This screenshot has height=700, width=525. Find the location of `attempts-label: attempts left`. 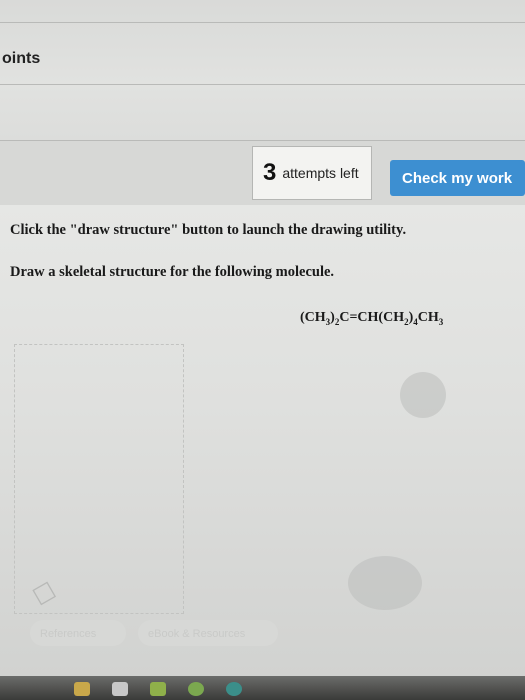

attempts-label: attempts left is located at coordinates (320, 173).